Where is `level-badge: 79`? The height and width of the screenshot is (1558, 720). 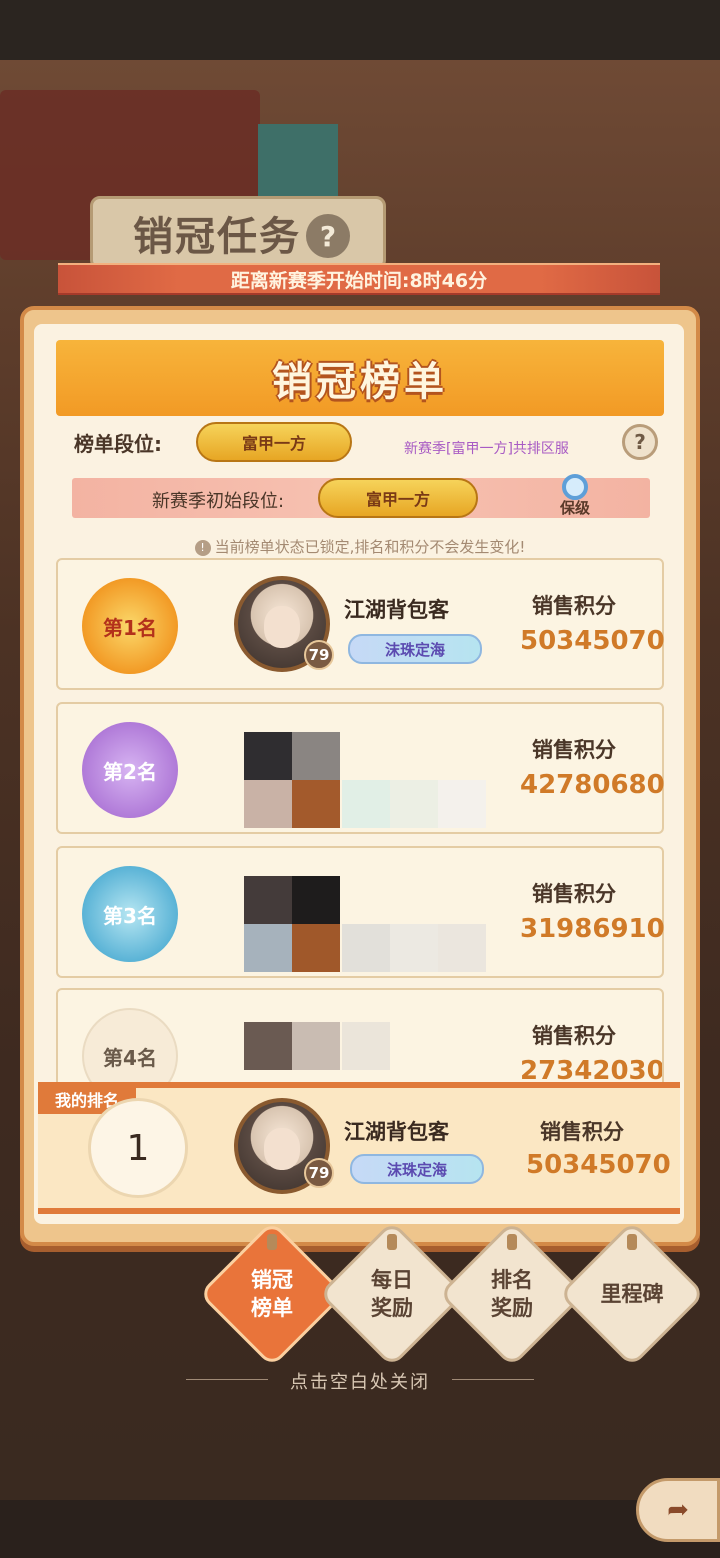 level-badge: 79 is located at coordinates (319, 655).